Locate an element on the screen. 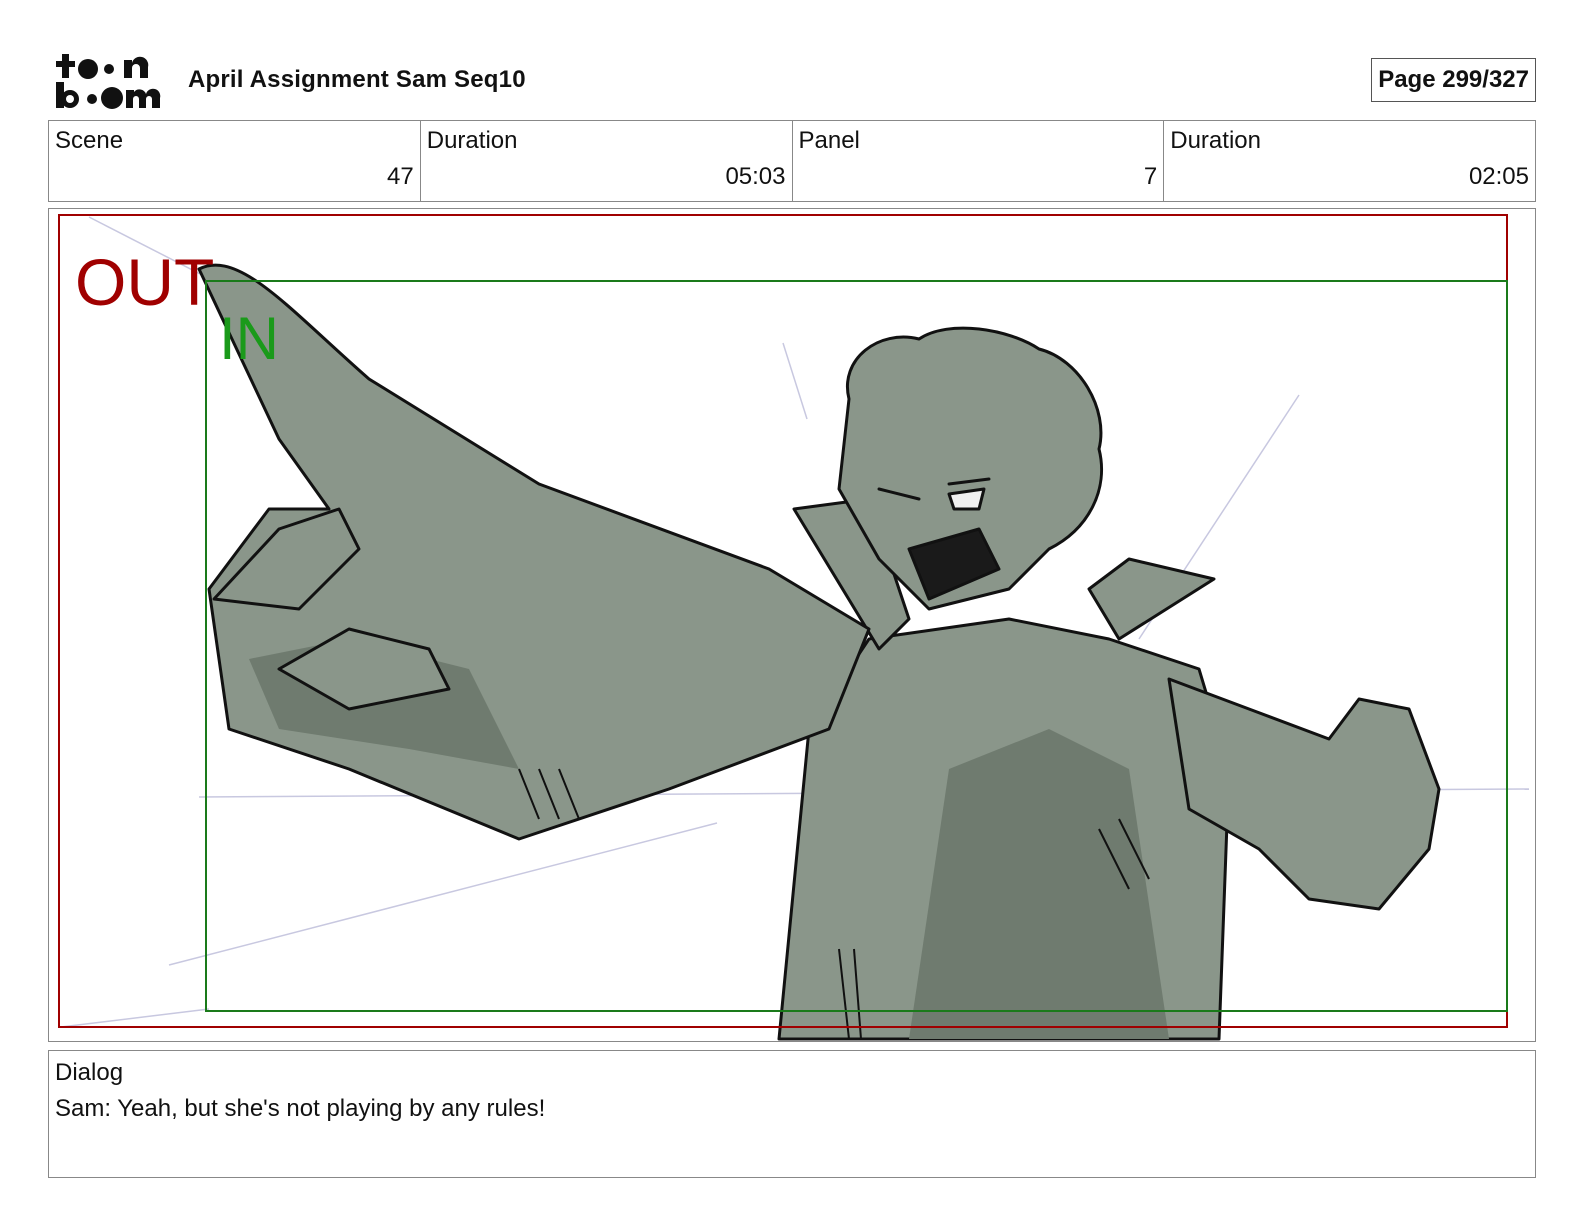 This screenshot has height=1224, width=1584. scene-cell: Scene 47 is located at coordinates (234, 161).